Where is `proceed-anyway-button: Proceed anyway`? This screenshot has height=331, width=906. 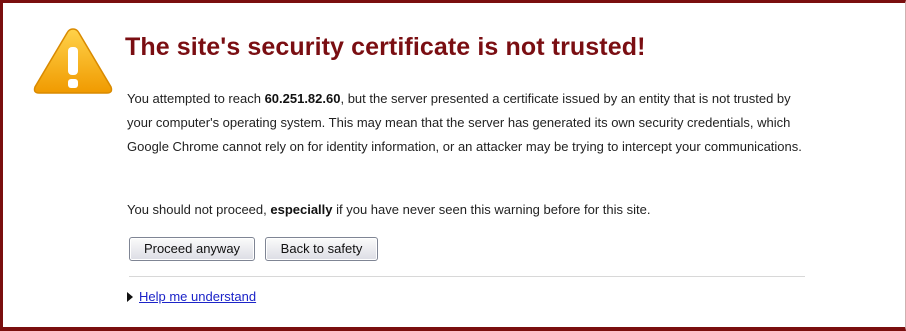 proceed-anyway-button: Proceed anyway is located at coordinates (192, 249).